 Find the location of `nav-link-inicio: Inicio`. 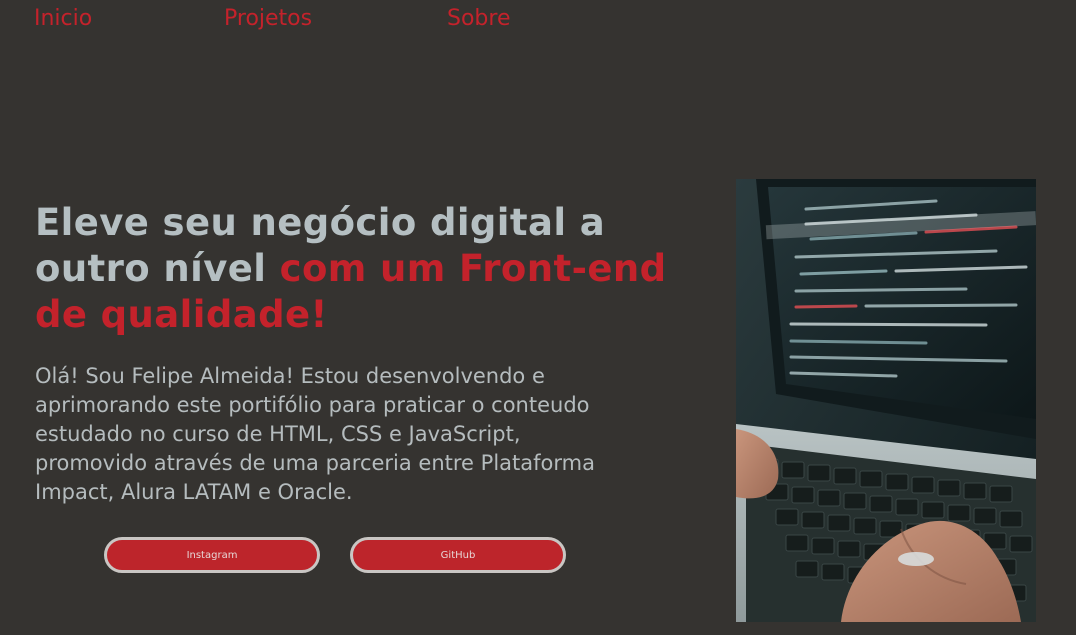

nav-link-inicio: Inicio is located at coordinates (63, 18).